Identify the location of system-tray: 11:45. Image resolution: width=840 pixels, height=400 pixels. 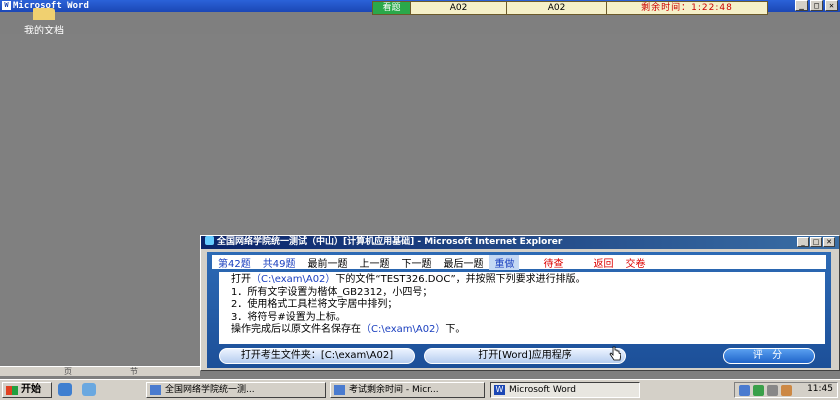
(786, 390).